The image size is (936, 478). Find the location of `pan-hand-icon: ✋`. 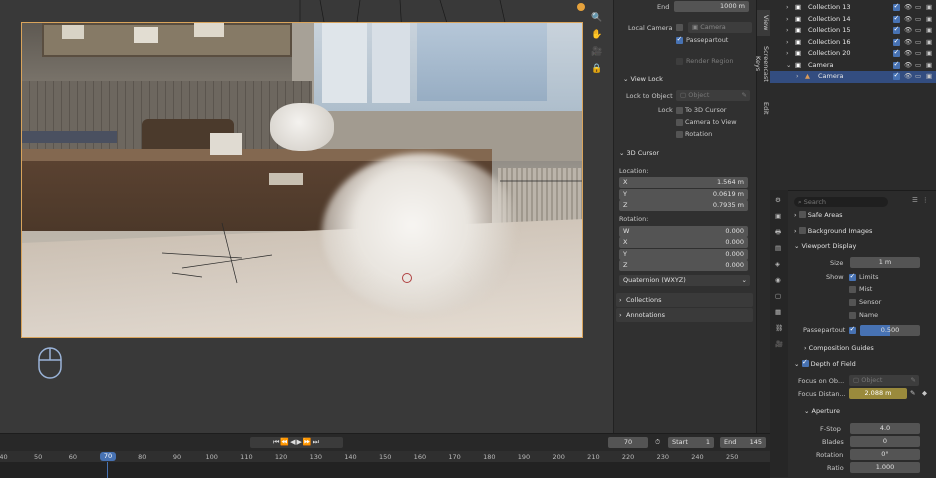

pan-hand-icon: ✋ is located at coordinates (597, 35).